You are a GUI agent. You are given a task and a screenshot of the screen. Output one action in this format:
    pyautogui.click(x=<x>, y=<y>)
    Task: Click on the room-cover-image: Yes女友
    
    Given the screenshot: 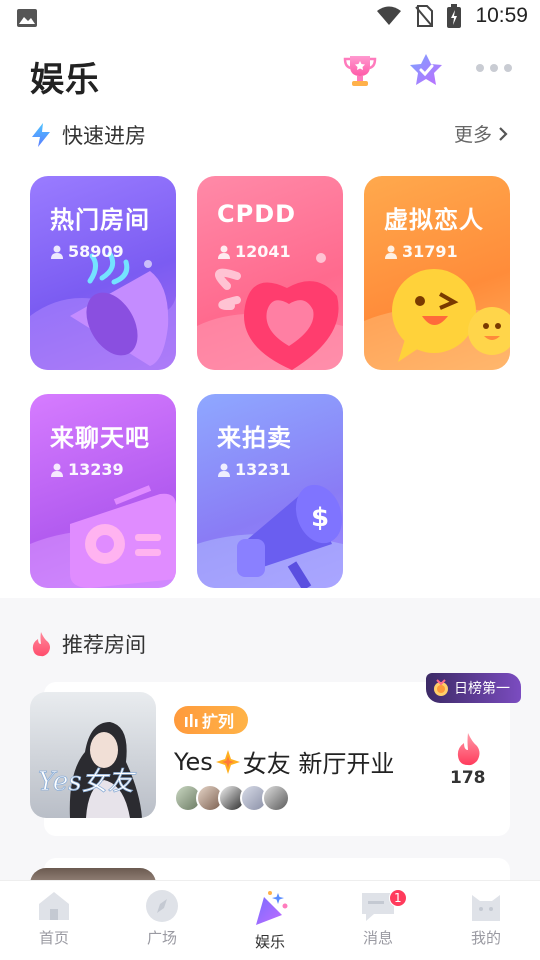 What is the action you would take?
    pyautogui.click(x=93, y=755)
    